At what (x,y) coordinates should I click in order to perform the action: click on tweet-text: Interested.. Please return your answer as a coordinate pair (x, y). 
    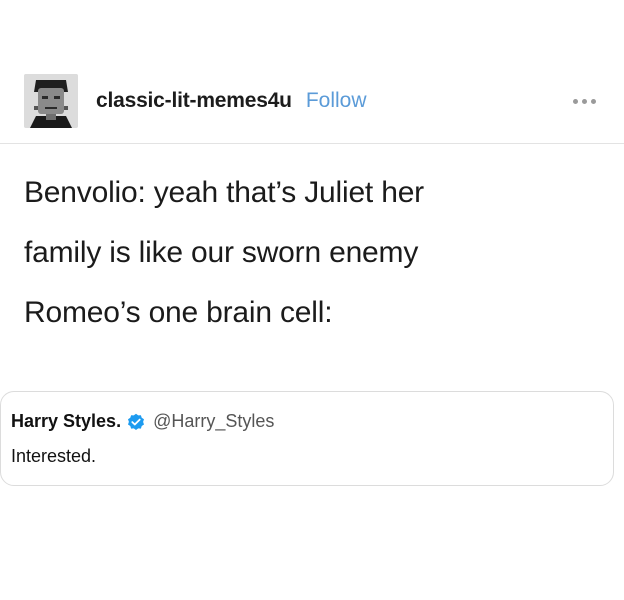
    Looking at the image, I should click on (54, 456).